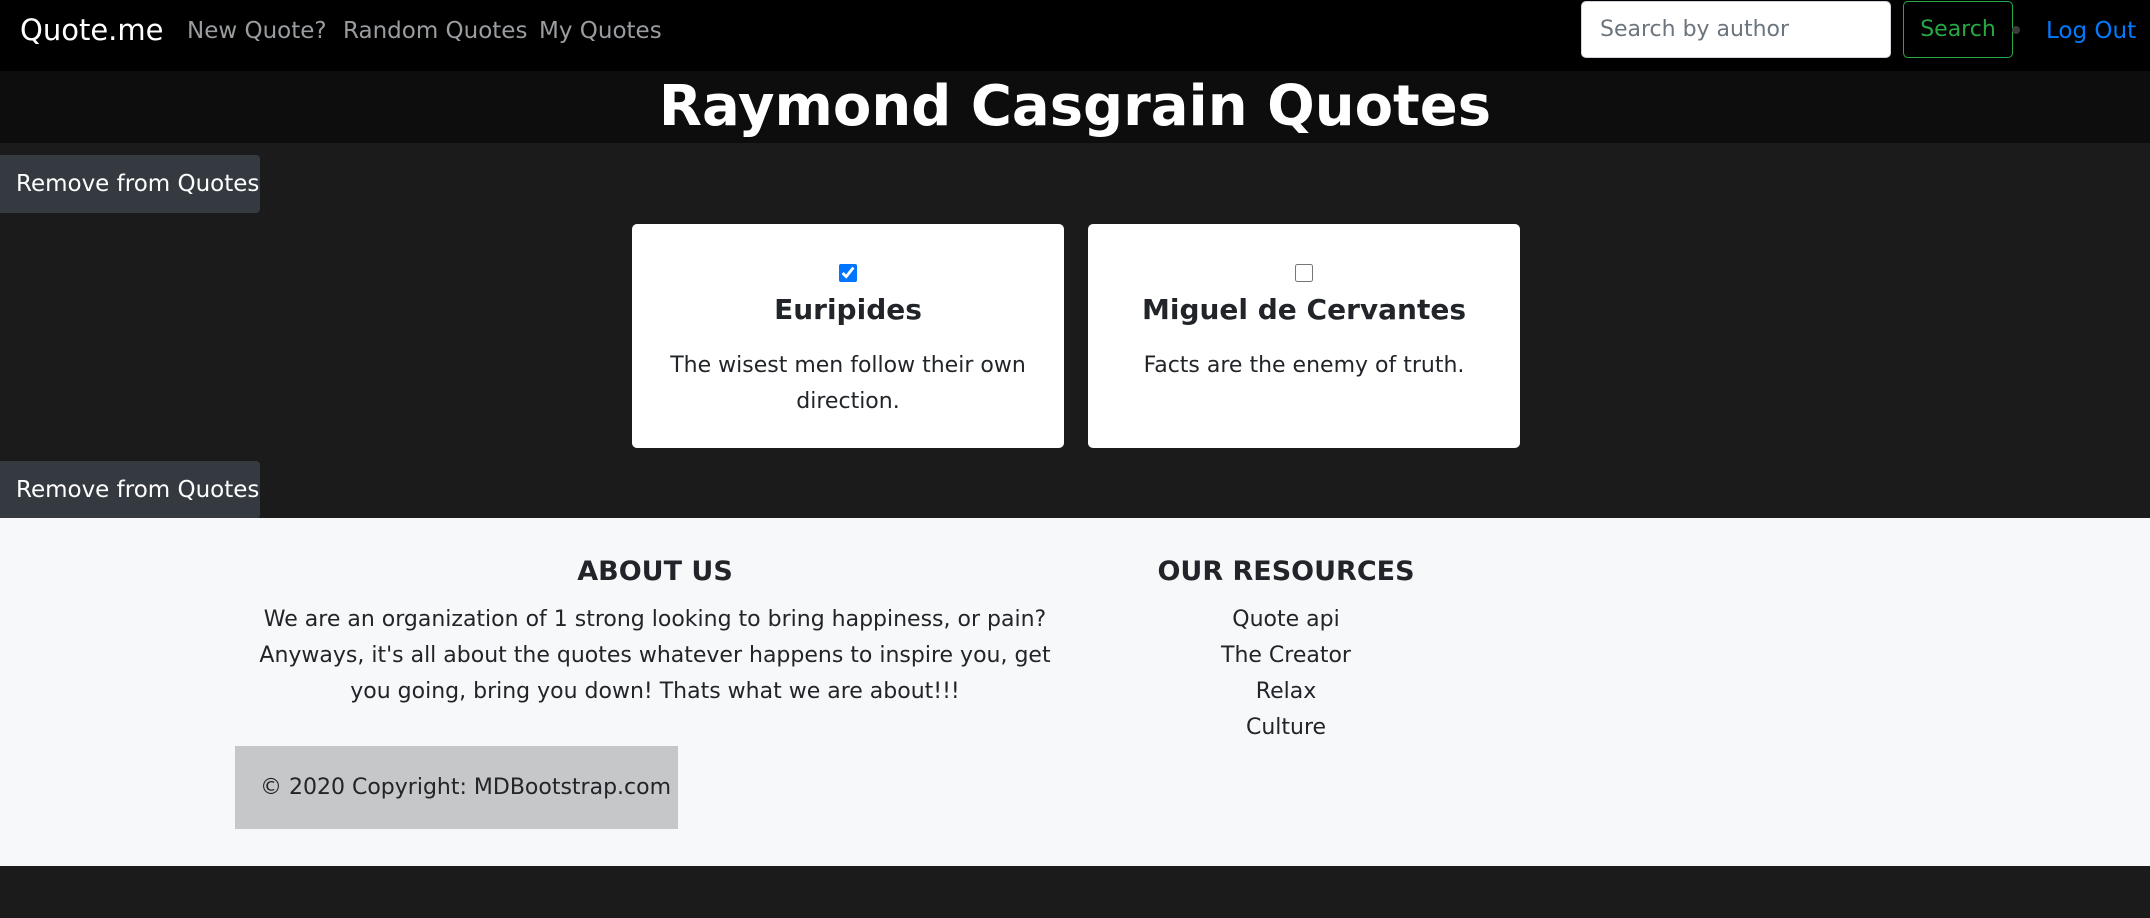 The height and width of the screenshot is (918, 2150). Describe the element at coordinates (1736, 29) in the screenshot. I see `search-input` at that location.